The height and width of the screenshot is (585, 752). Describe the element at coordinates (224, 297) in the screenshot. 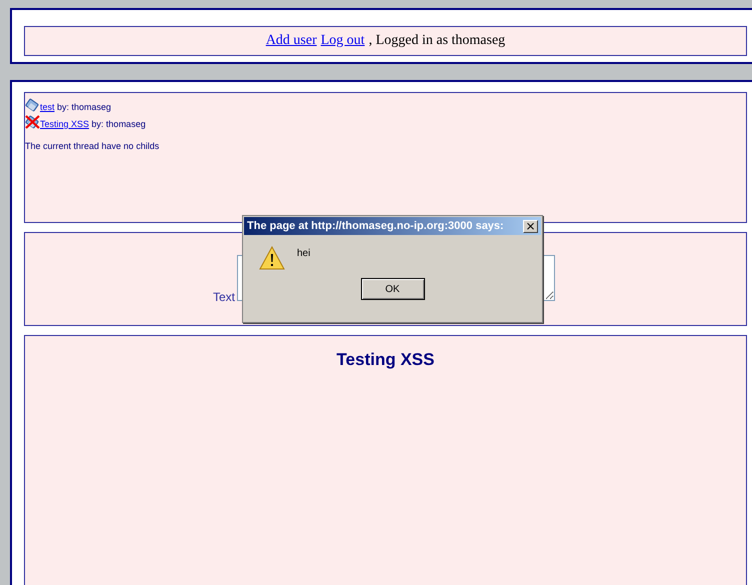

I see `field-label: Text` at that location.